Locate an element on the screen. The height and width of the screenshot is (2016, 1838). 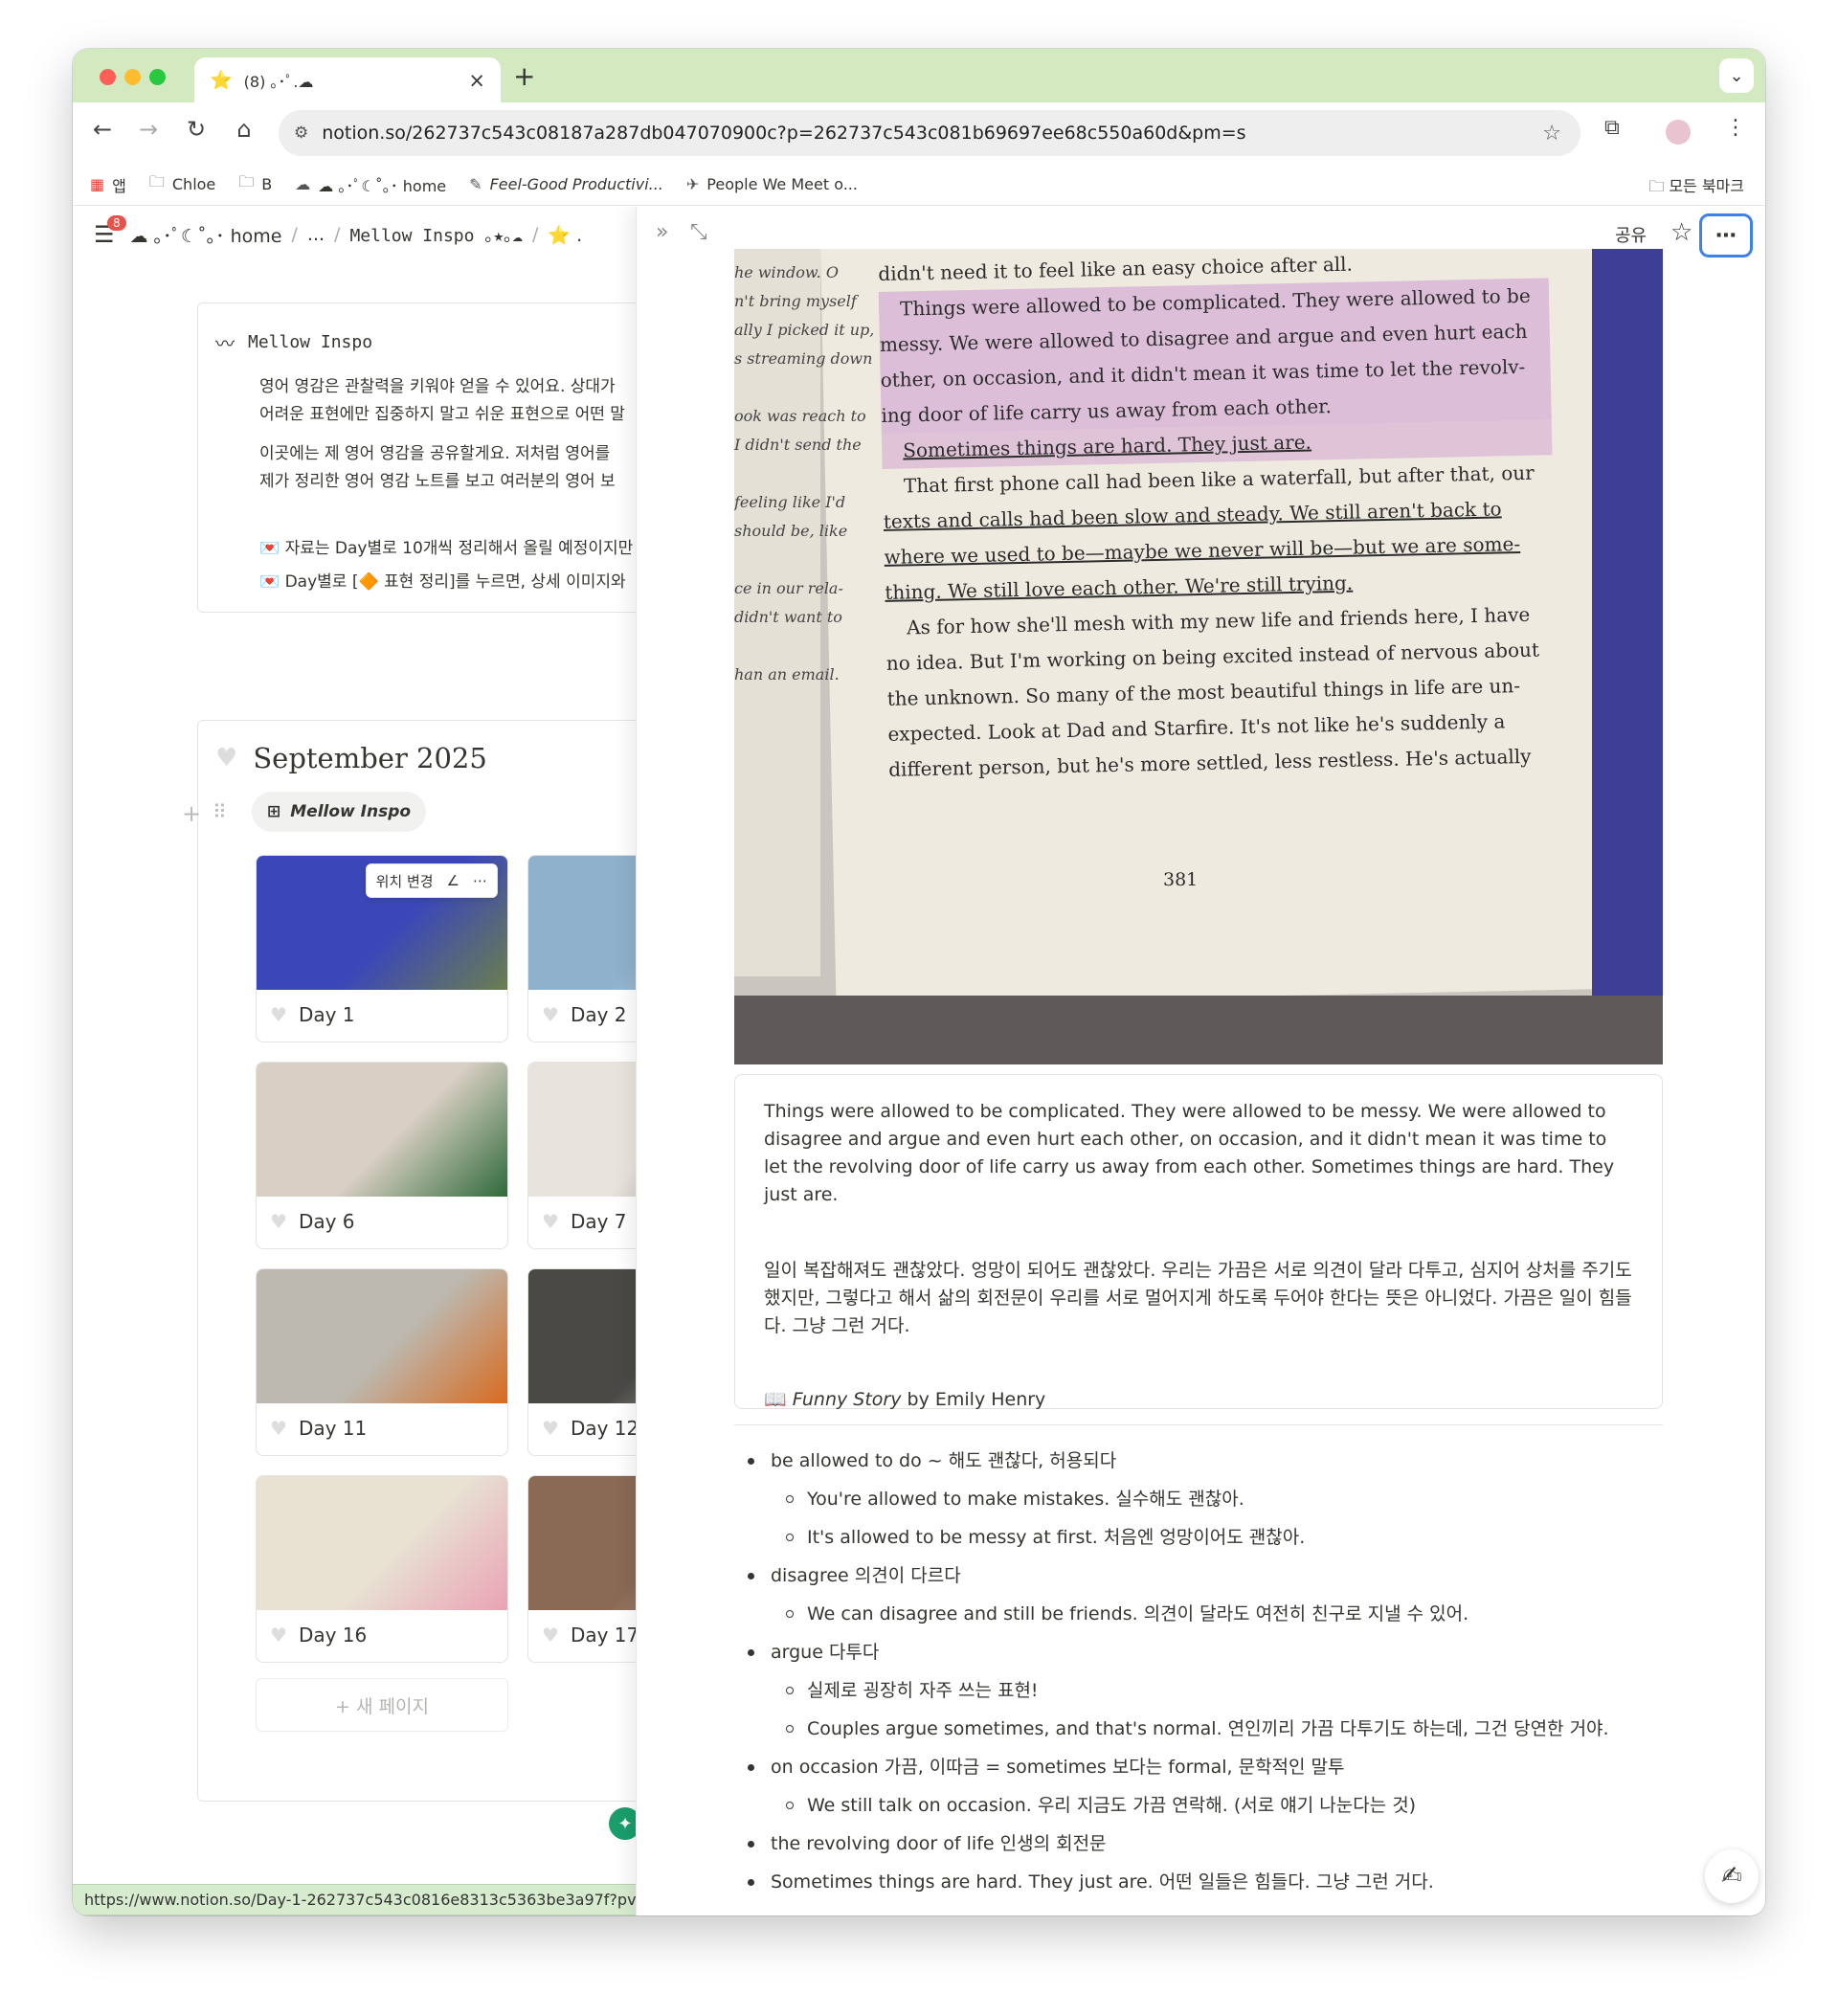
callout-bullet: 💌 자료는 Day별로 10개씩 정리해서 올릴 예정이지만 is located at coordinates (446, 549).